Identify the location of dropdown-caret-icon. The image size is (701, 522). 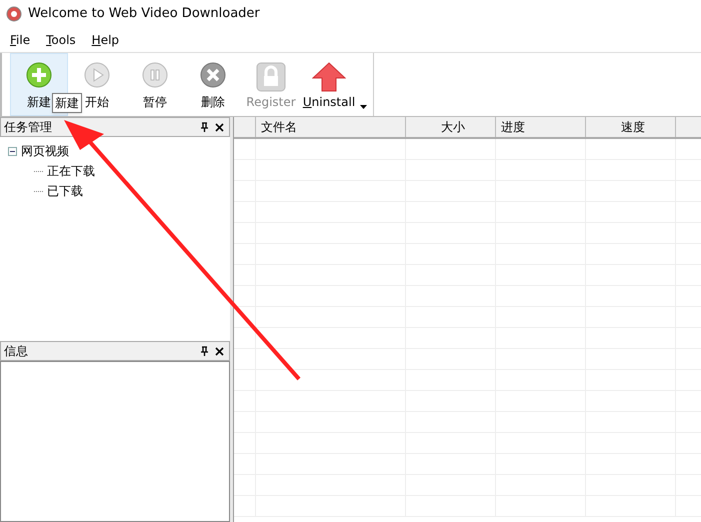
(363, 107).